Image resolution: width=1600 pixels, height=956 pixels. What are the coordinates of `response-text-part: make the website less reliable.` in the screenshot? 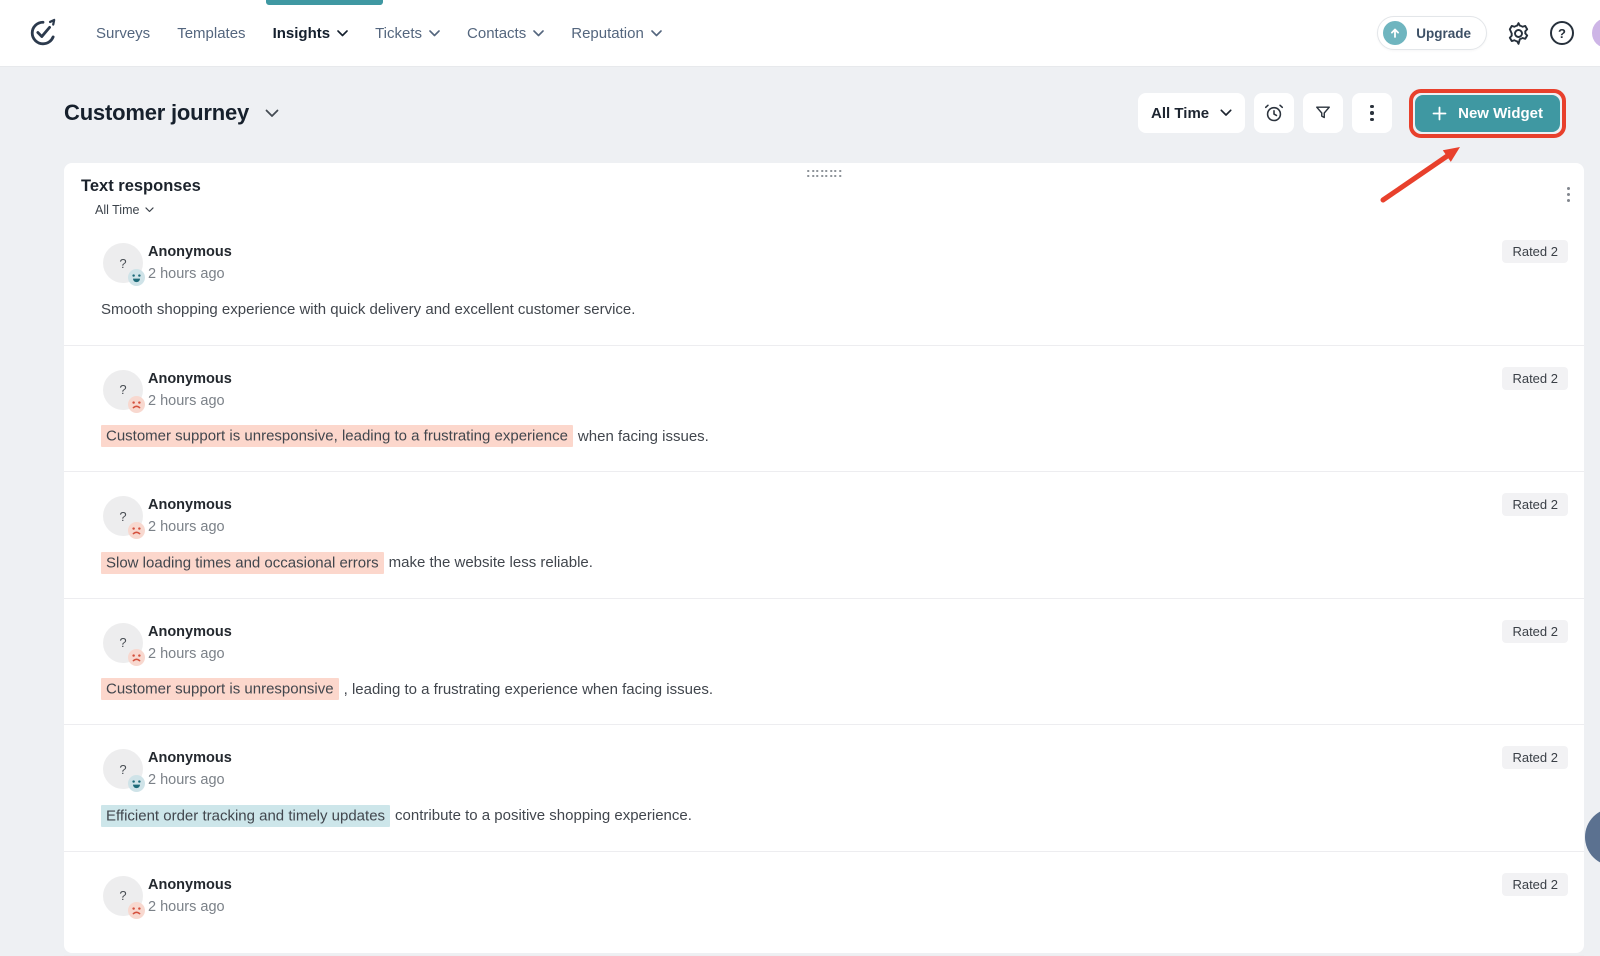 It's located at (490, 562).